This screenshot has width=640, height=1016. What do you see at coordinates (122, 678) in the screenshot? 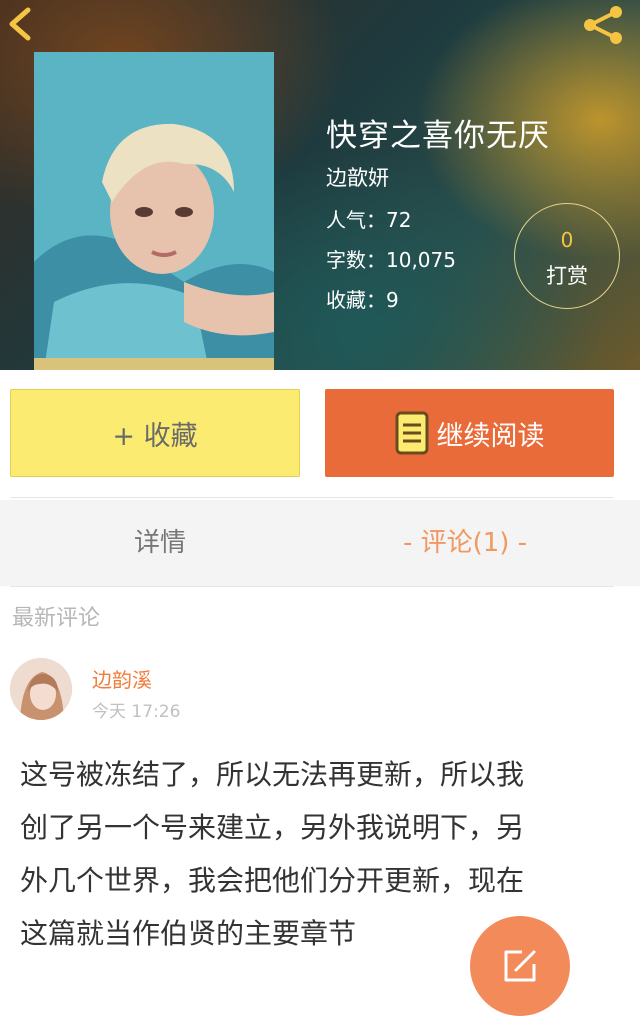
I see `commenter-name: 边韵溪` at bounding box center [122, 678].